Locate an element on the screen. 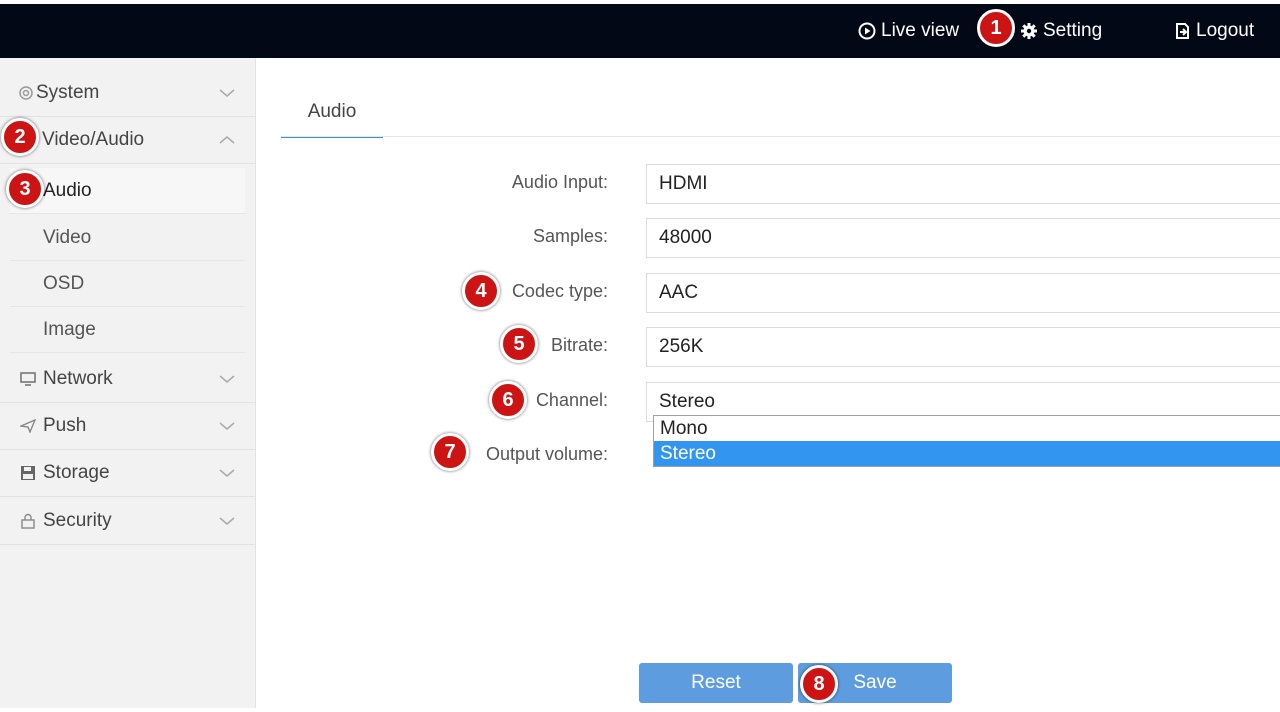 This screenshot has height=712, width=1280. annotation-badge-2: 2 is located at coordinates (20, 137).